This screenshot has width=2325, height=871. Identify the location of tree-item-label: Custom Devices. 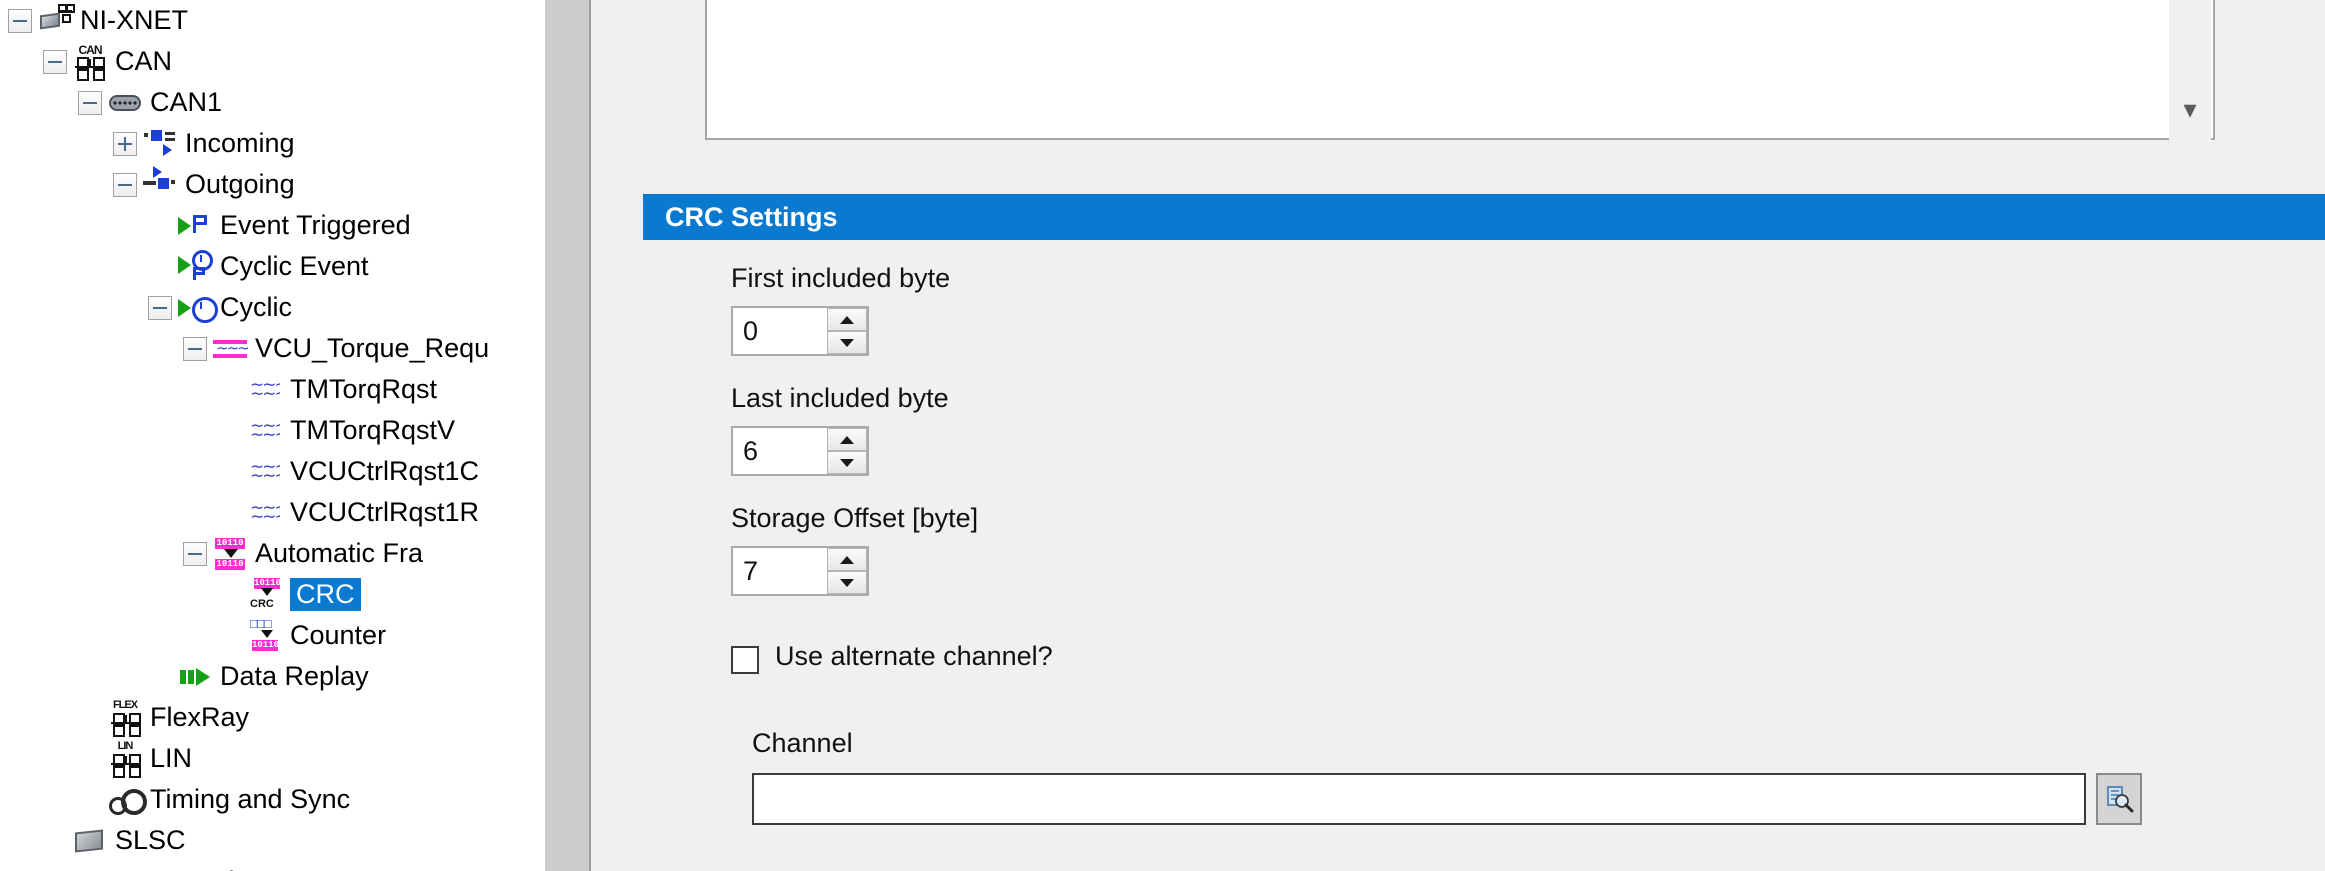
(178, 868).